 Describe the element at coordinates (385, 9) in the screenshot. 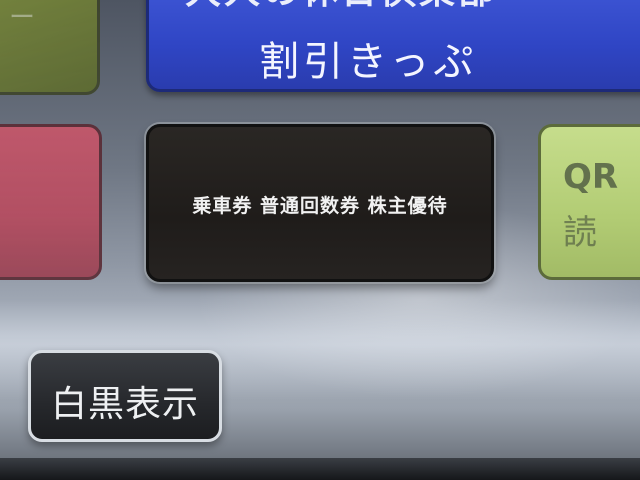

I see `discount-ticket-line1: 大人の休日倶楽部` at that location.